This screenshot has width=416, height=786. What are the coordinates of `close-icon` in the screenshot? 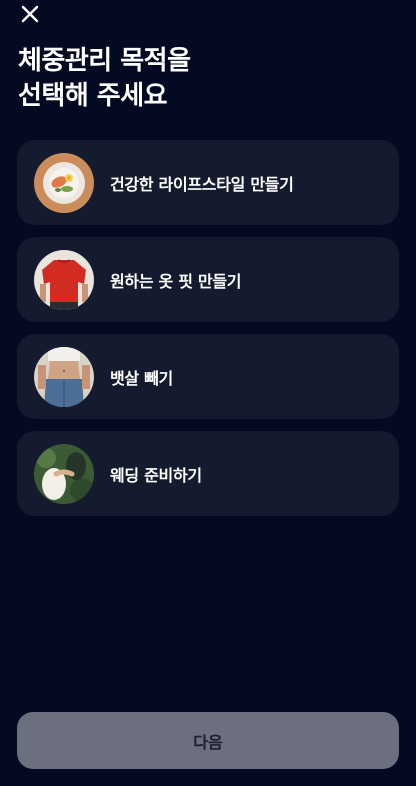 It's located at (30, 14).